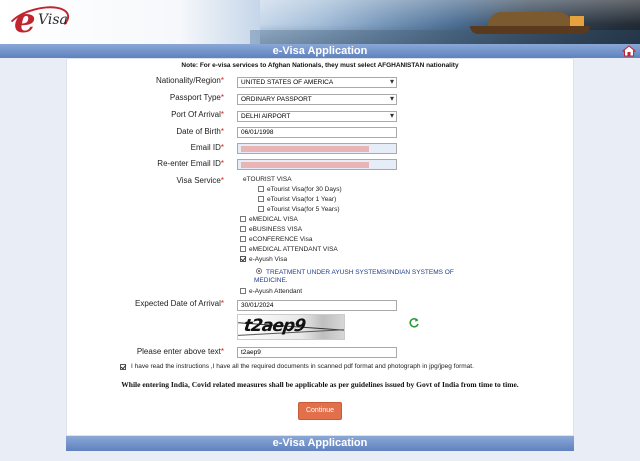 This screenshot has width=640, height=461. Describe the element at coordinates (305, 149) in the screenshot. I see `email-redaction` at that location.